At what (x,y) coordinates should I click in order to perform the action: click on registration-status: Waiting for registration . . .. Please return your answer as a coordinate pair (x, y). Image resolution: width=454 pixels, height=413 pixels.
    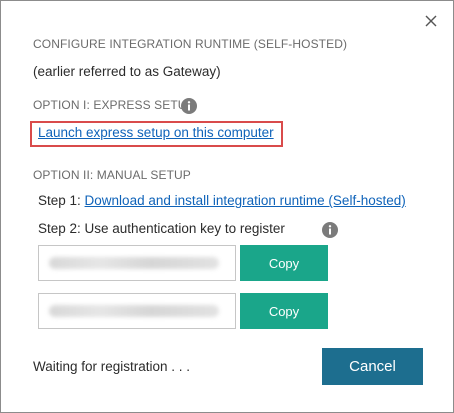
    Looking at the image, I should click on (112, 366).